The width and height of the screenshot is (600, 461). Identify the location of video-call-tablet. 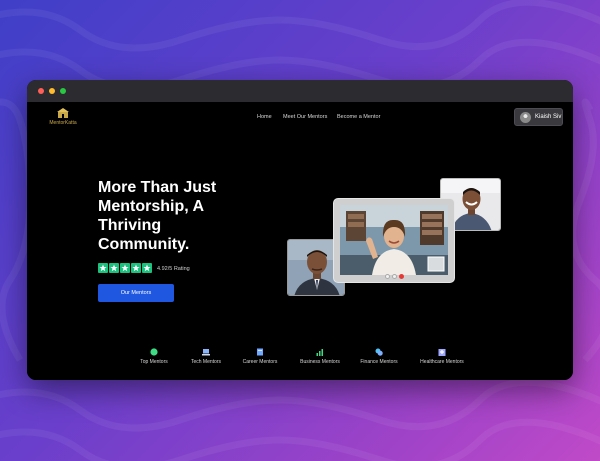
(394, 240).